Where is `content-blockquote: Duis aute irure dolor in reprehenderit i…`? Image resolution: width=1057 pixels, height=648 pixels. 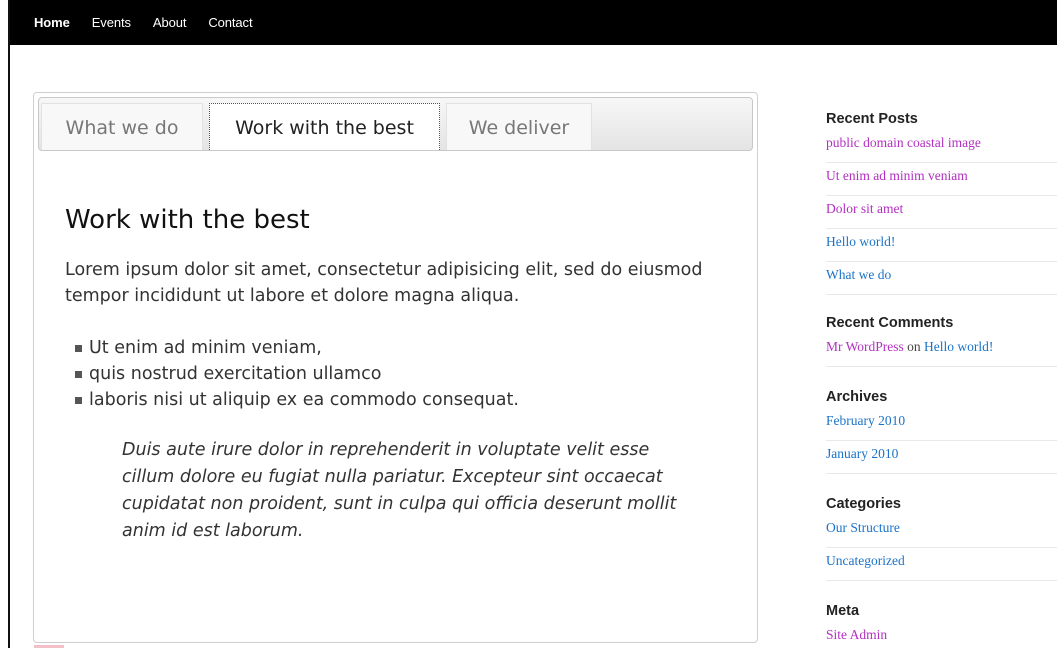
content-blockquote: Duis aute irure dolor in reprehenderit i… is located at coordinates (399, 490).